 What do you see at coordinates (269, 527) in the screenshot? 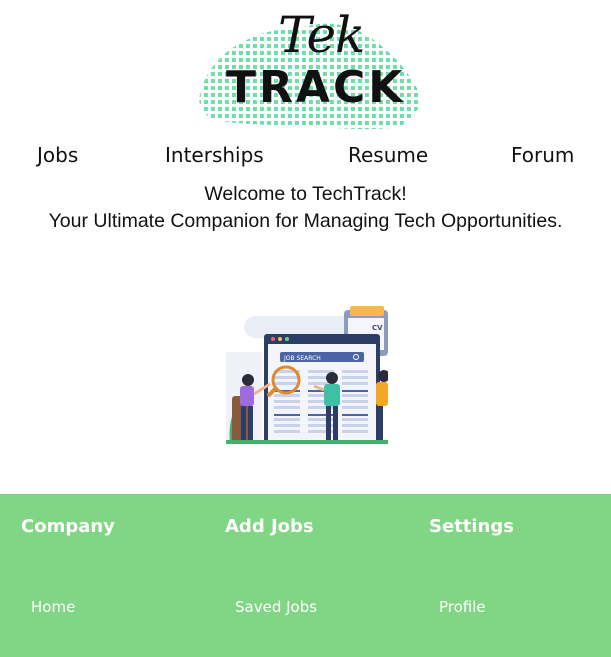
I see `footer-heading-add-jobs: Add Jobs` at bounding box center [269, 527].